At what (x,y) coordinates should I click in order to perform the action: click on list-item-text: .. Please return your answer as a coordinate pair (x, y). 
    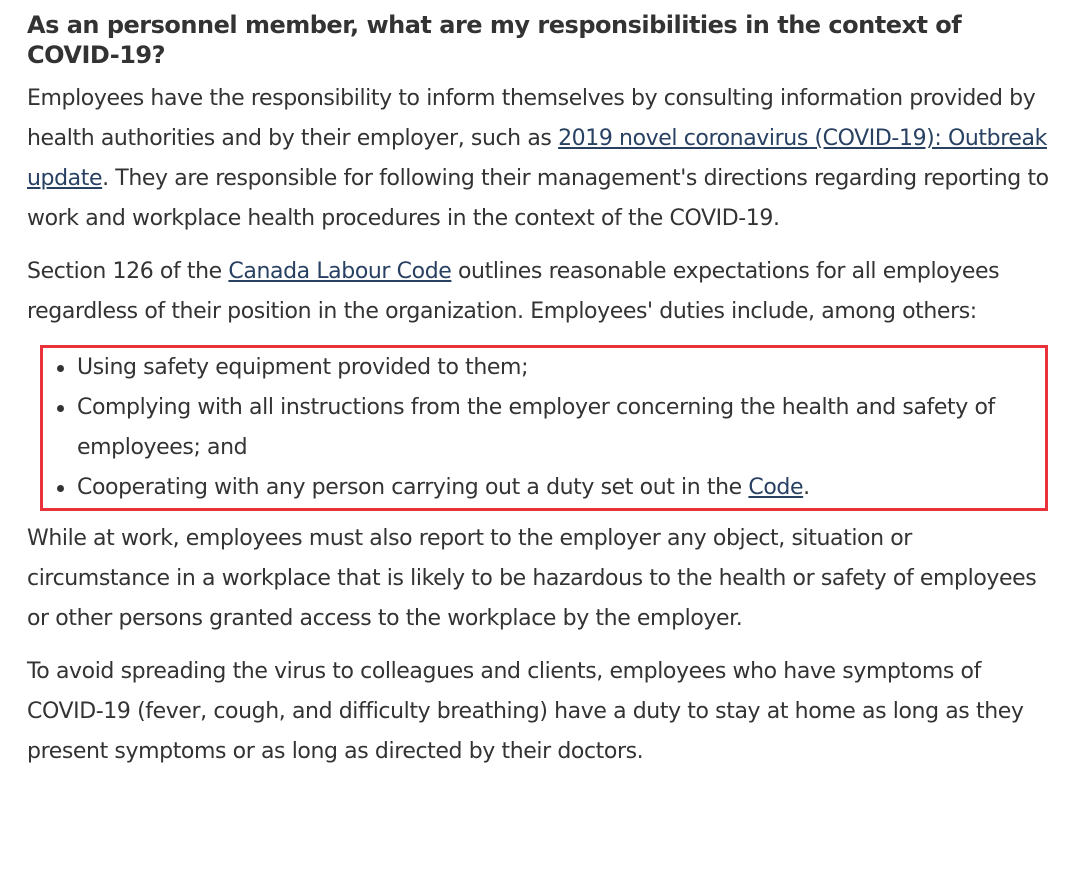
    Looking at the image, I should click on (806, 487).